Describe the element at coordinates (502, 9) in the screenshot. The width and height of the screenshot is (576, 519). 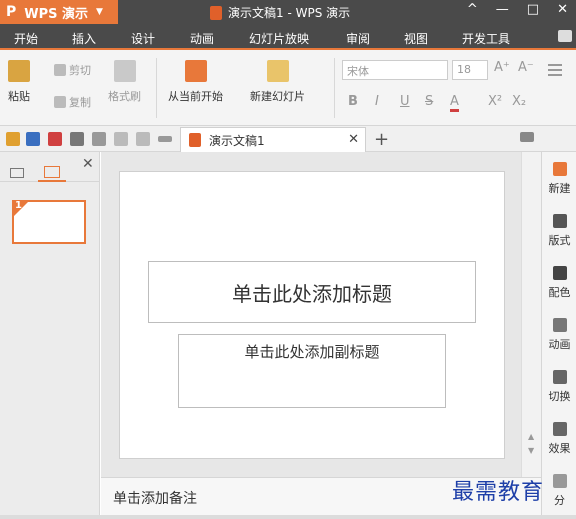
I see `minimize-button: —` at that location.